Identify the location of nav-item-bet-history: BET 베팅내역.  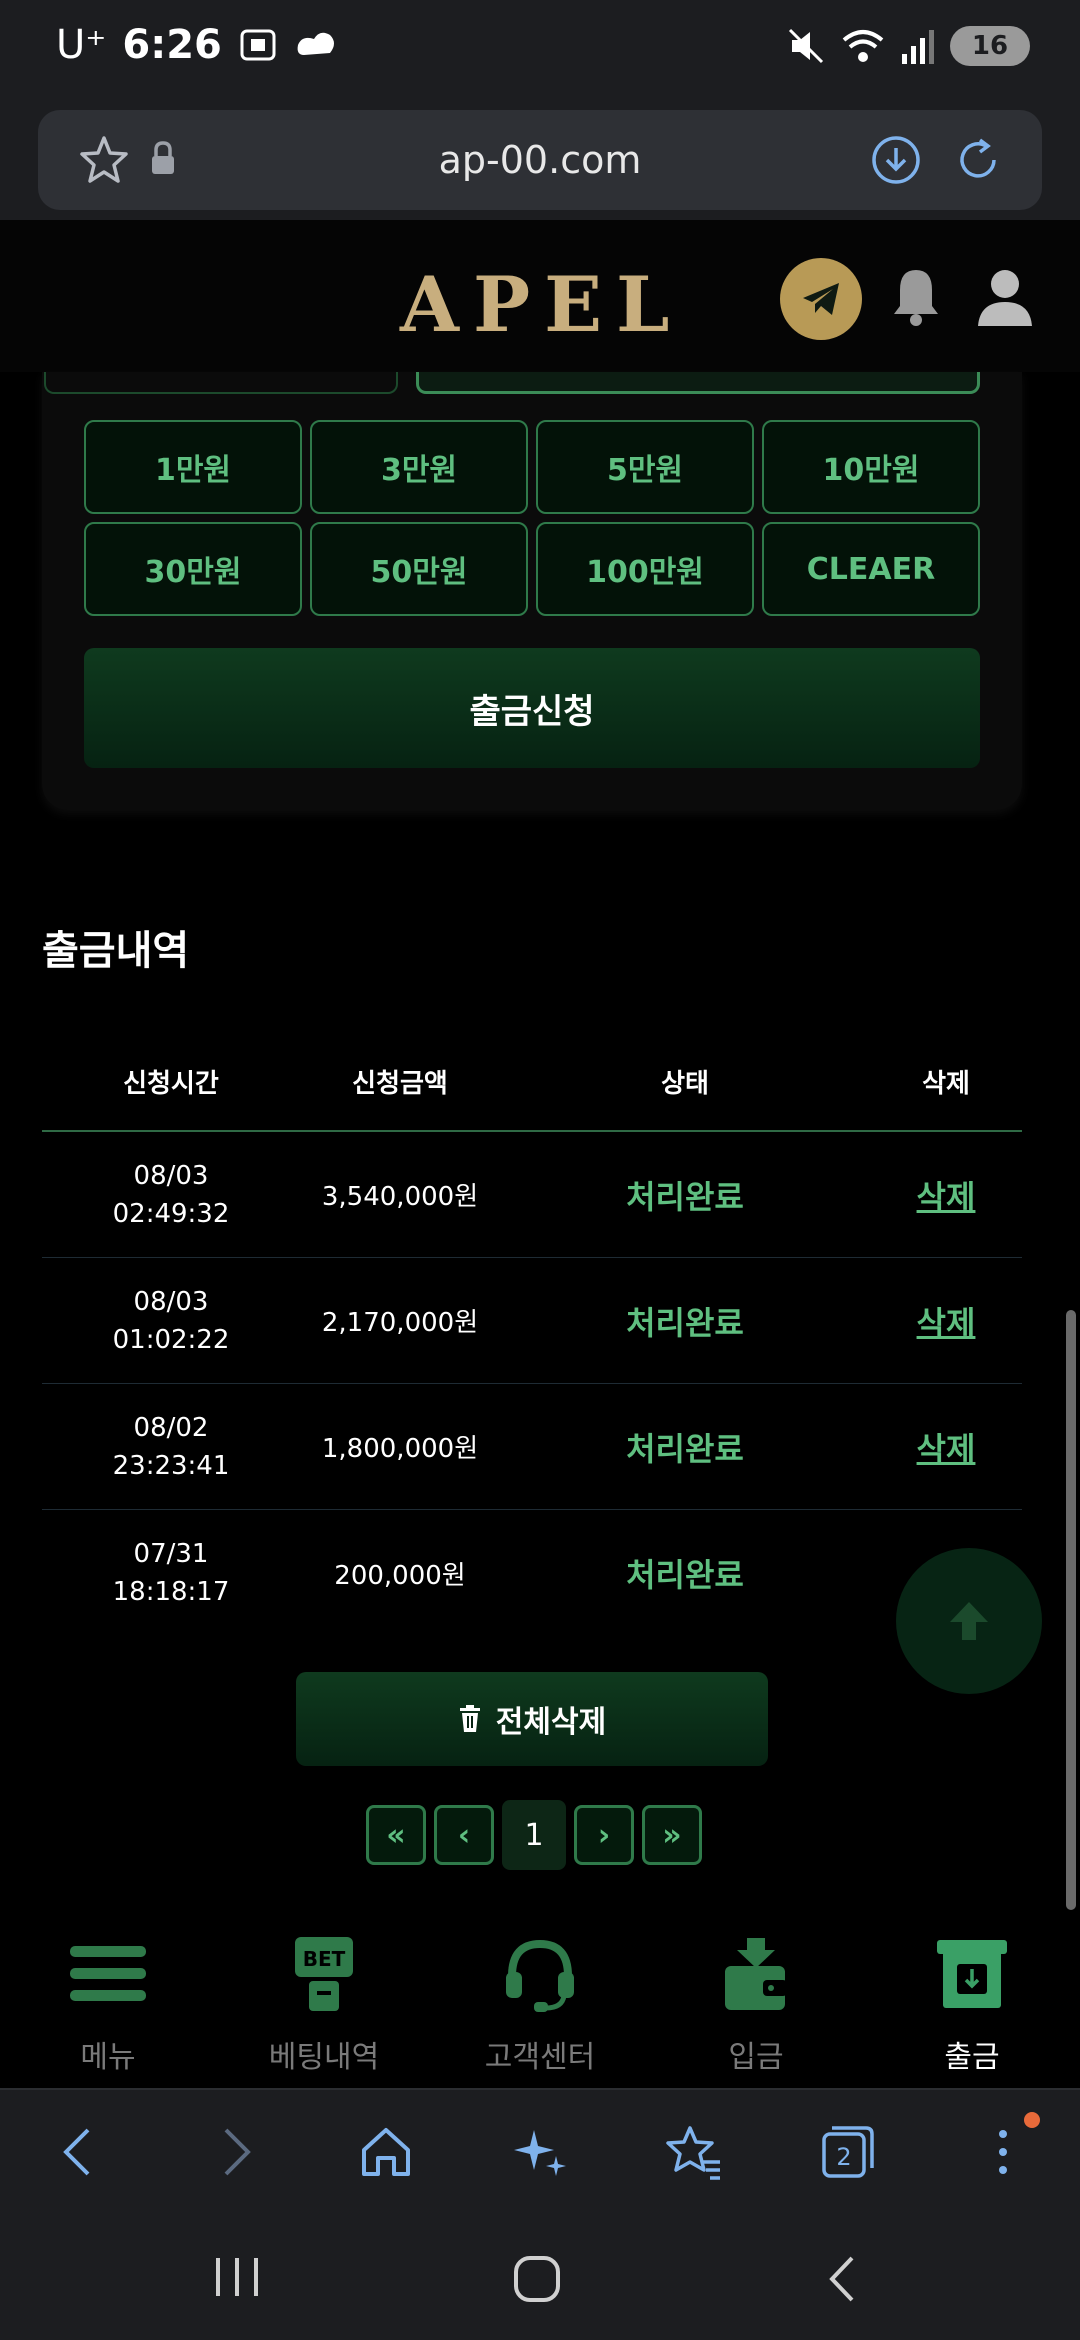
(324, 1999).